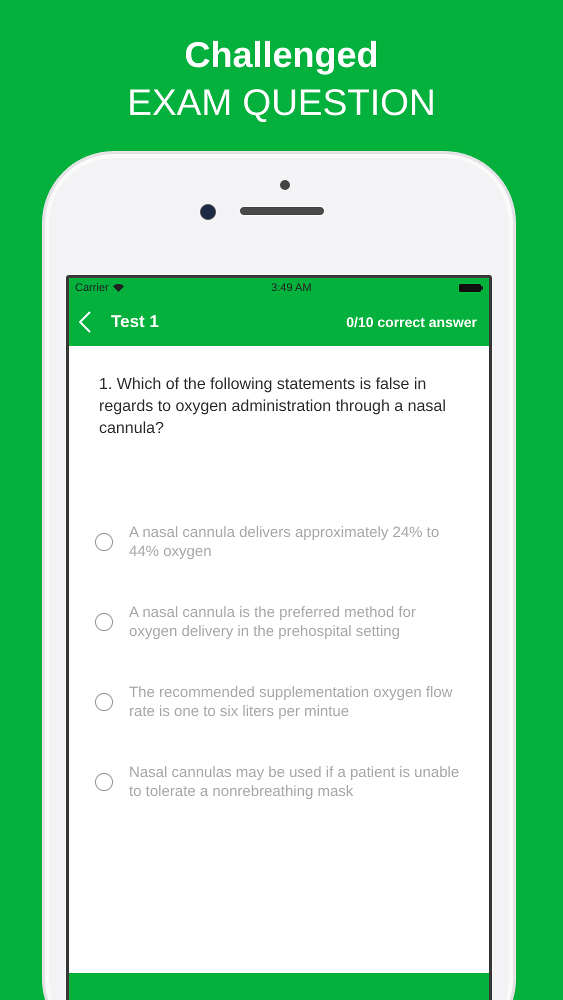 Image resolution: width=563 pixels, height=1000 pixels. Describe the element at coordinates (282, 211) in the screenshot. I see `speaker-icon` at that location.